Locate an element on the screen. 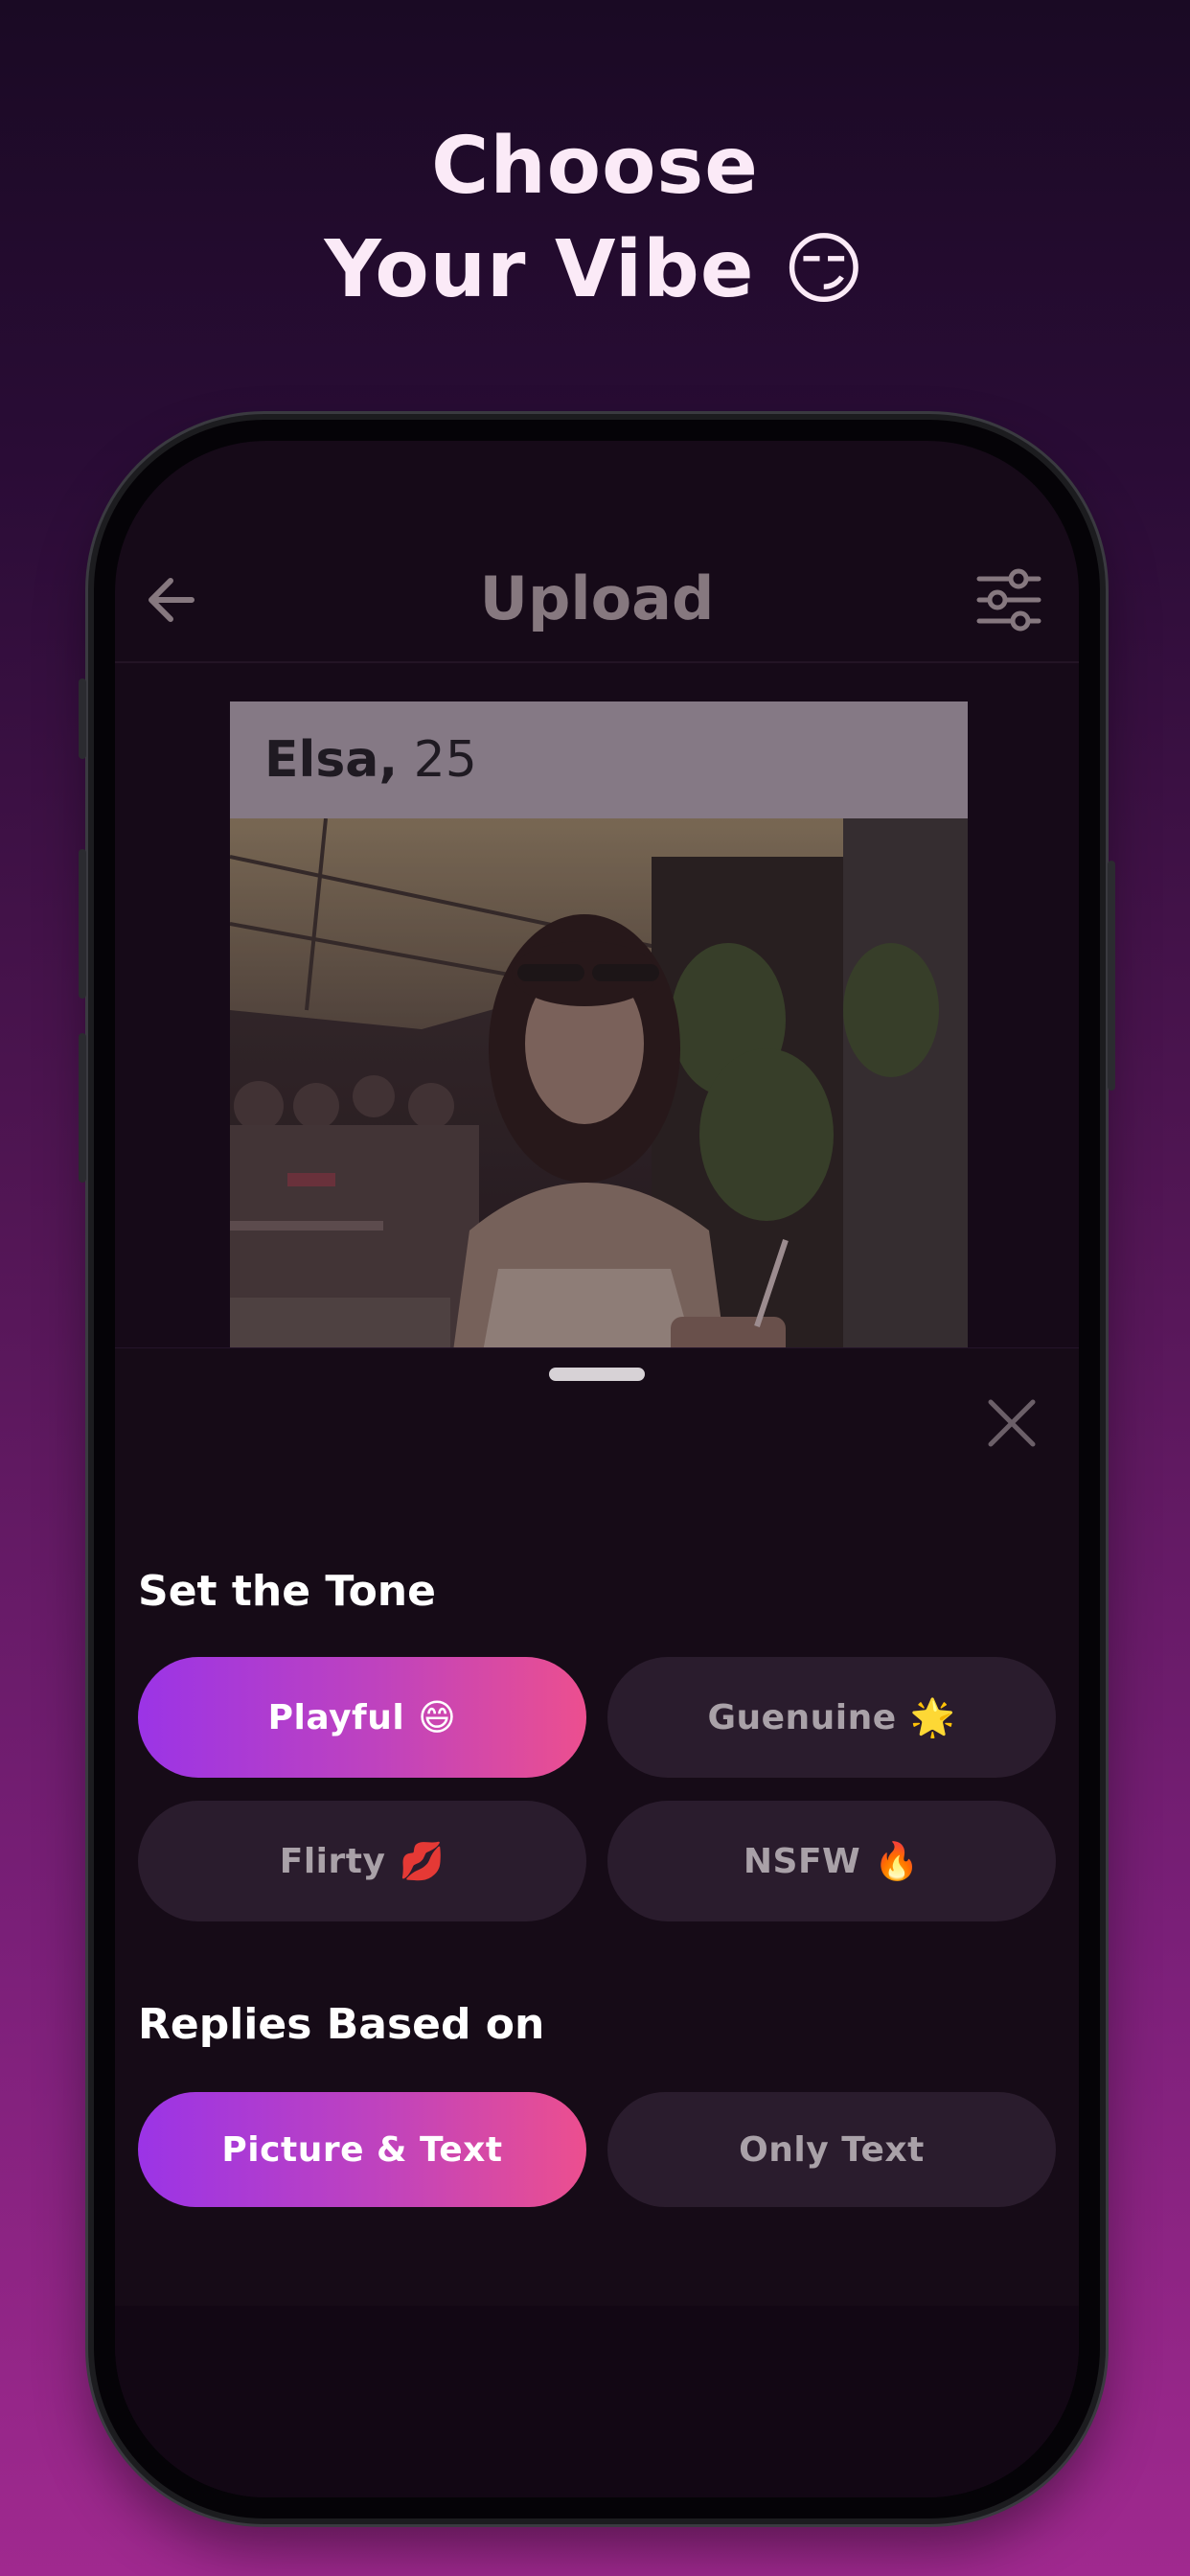 This screenshot has height=2576, width=1190. profile-header: Elsa, 25 is located at coordinates (599, 760).